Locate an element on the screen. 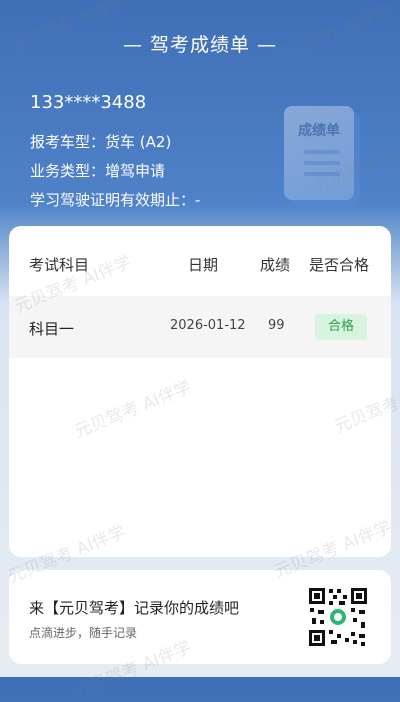  business-type-row: 业务类型：增驾申请 is located at coordinates (97, 170).